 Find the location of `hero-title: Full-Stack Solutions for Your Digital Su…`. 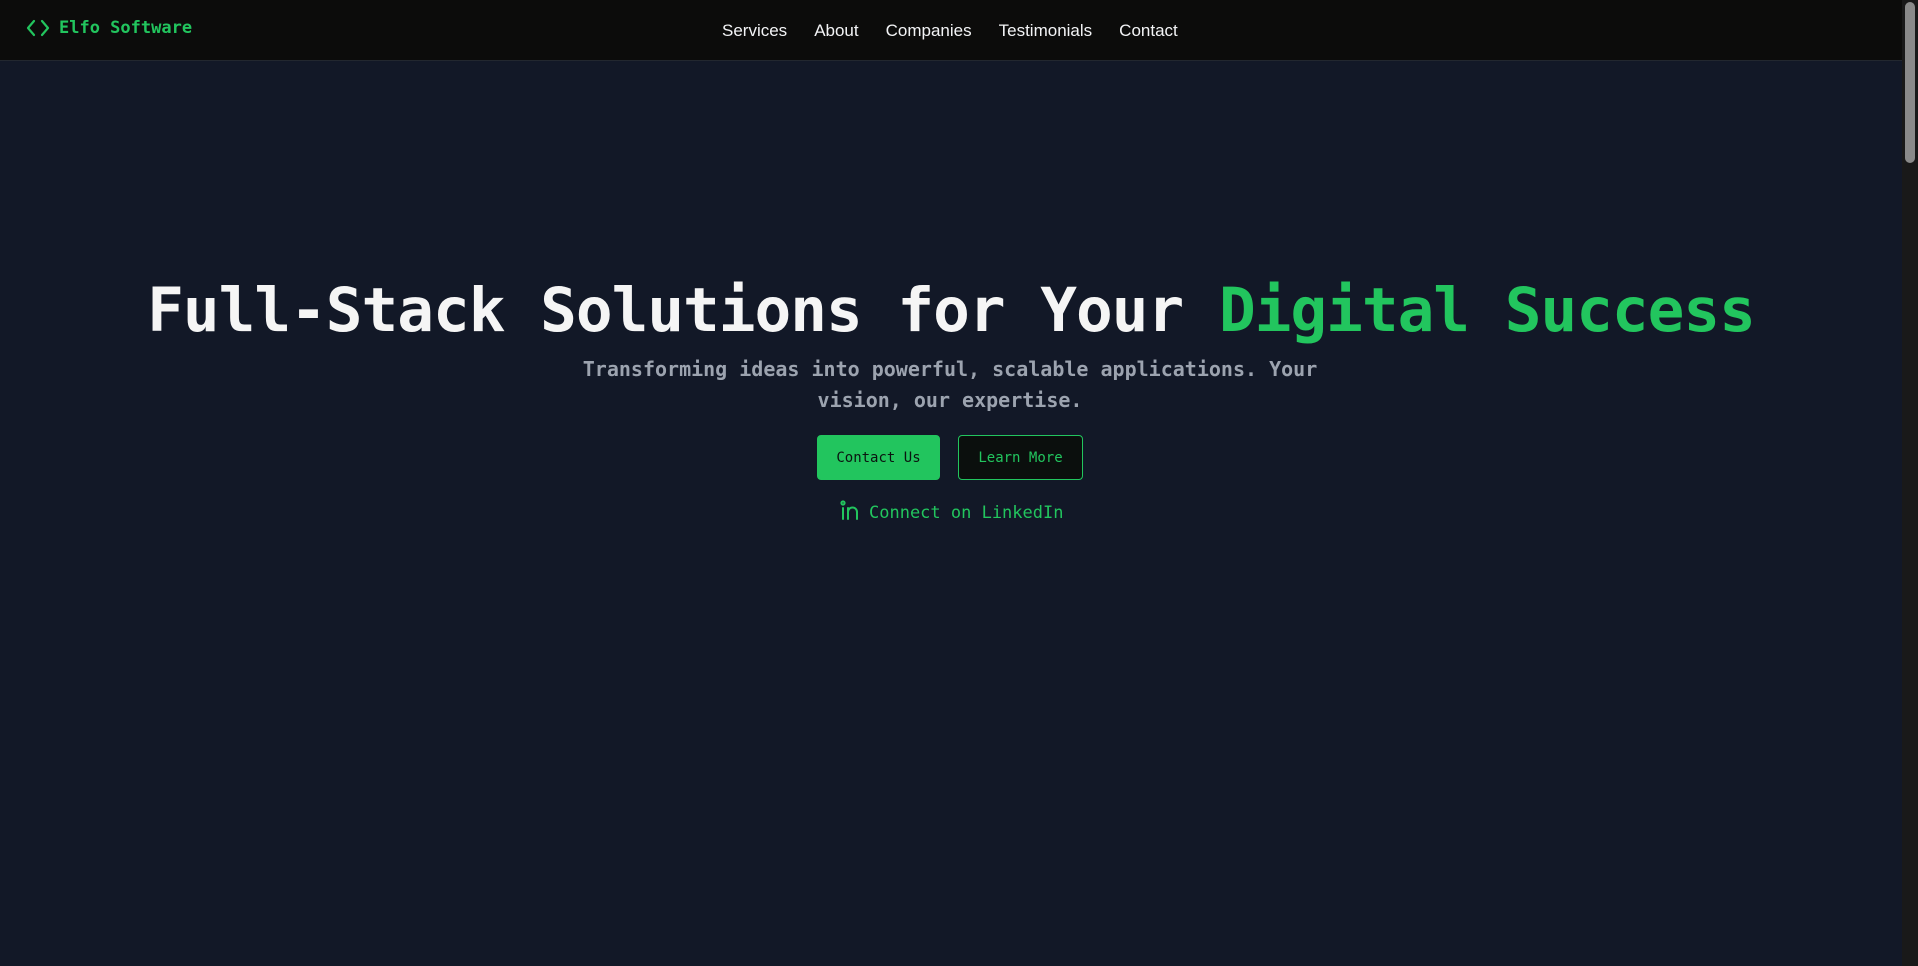

hero-title: Full-Stack Solutions for Your Digital Su… is located at coordinates (951, 311).